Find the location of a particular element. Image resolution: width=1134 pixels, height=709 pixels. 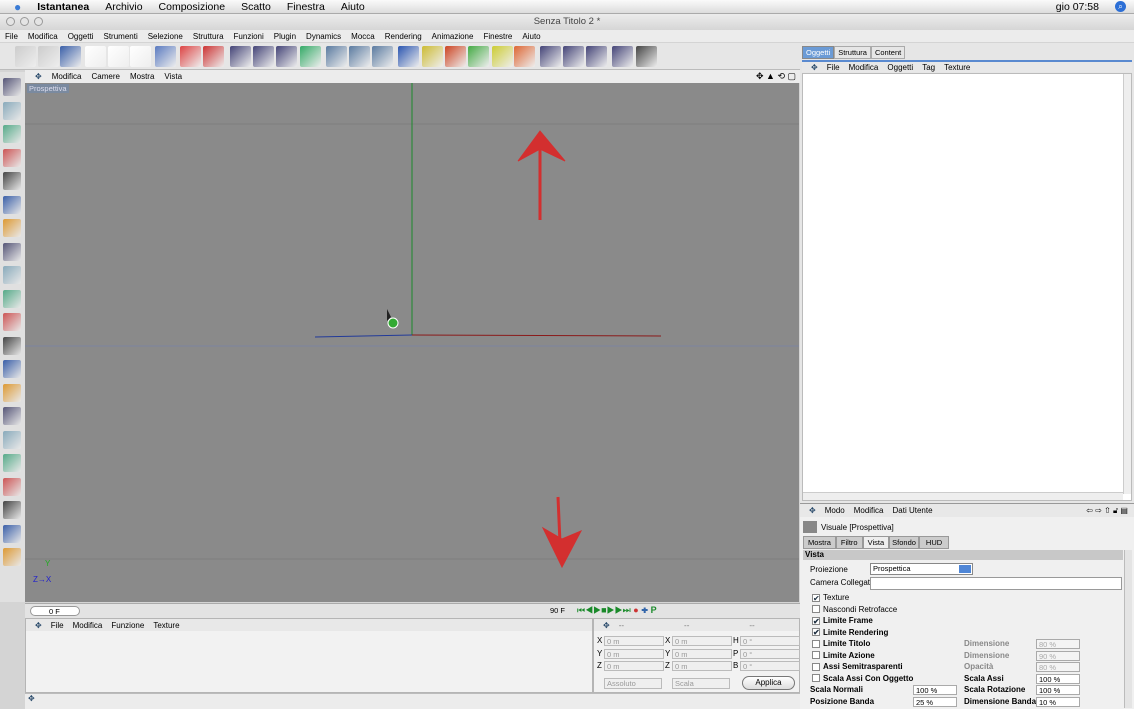

checkbox-0: ✔ Texture is located at coordinates (830, 597).